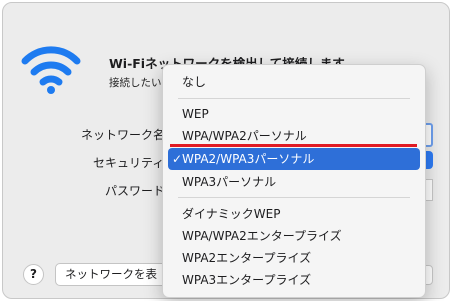  Describe the element at coordinates (294, 236) in the screenshot. I see `menu-item-wpa-wpa2-enterprise: WPA/WPA2エンタープライズ` at that location.